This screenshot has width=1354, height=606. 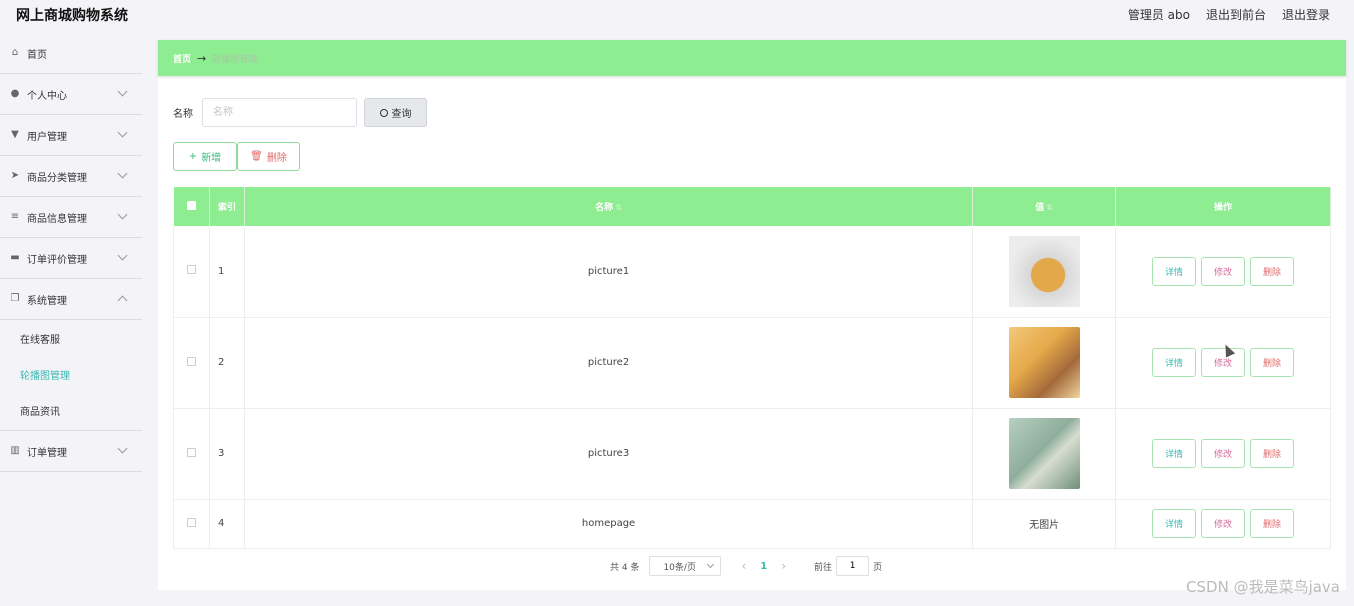 What do you see at coordinates (71, 135) in the screenshot?
I see `sidebar-item-users: ▼ 用户管理` at bounding box center [71, 135].